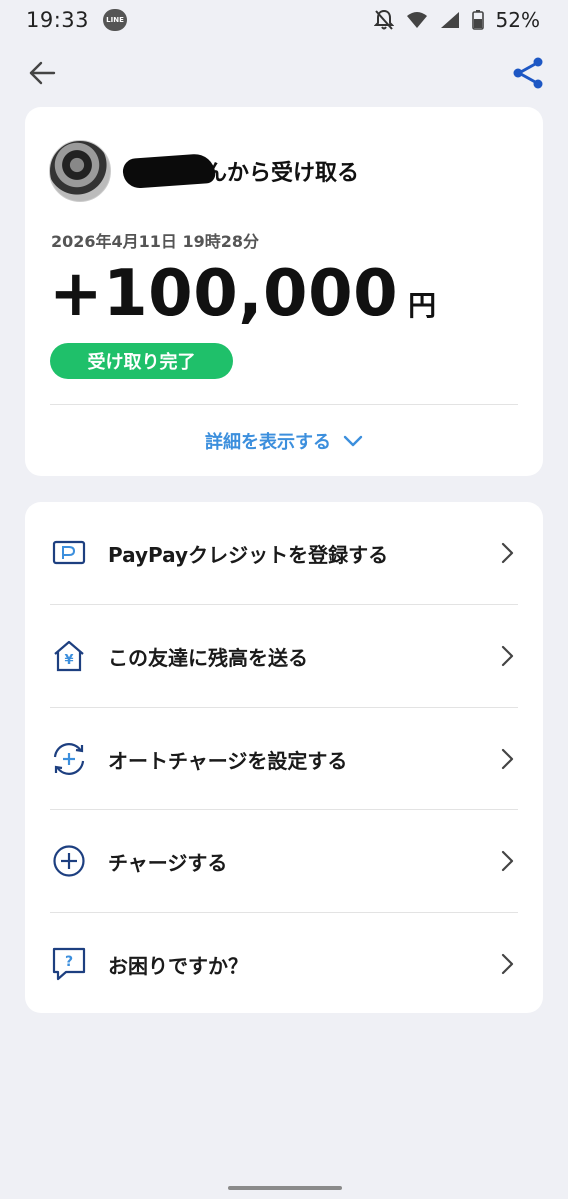 The height and width of the screenshot is (1199, 568). I want to click on show-details-label: 詳細を表示する, so click(268, 442).